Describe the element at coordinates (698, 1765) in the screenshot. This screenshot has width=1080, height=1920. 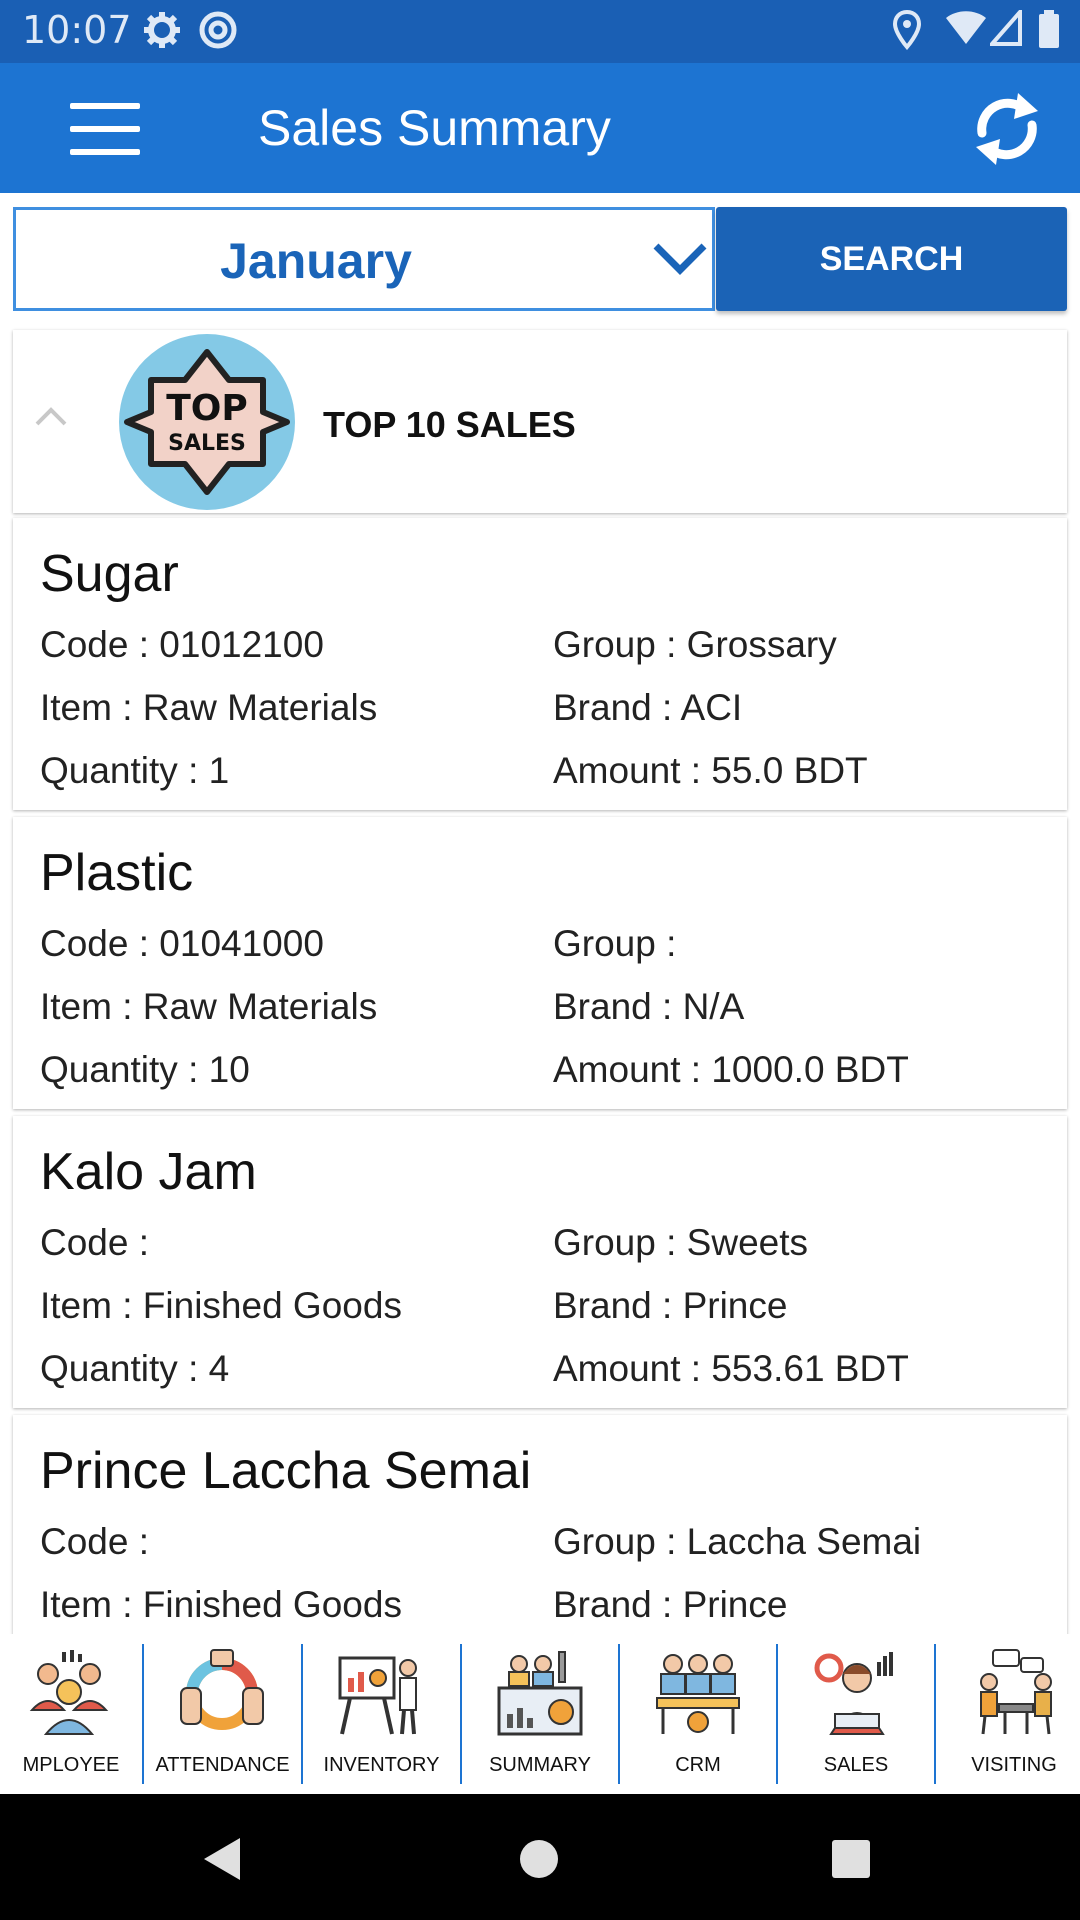
I see `nav-label: CRM` at that location.